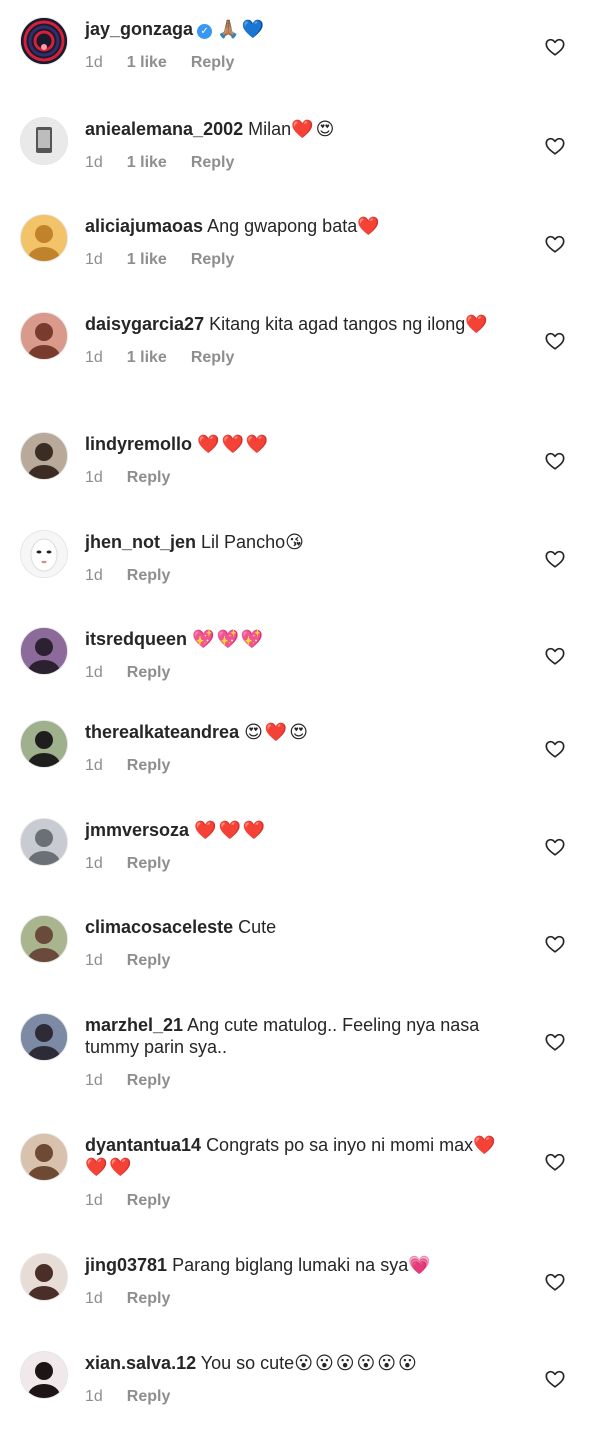 The height and width of the screenshot is (1440, 600). What do you see at coordinates (247, 1363) in the screenshot?
I see `comment-message: You so cute` at bounding box center [247, 1363].